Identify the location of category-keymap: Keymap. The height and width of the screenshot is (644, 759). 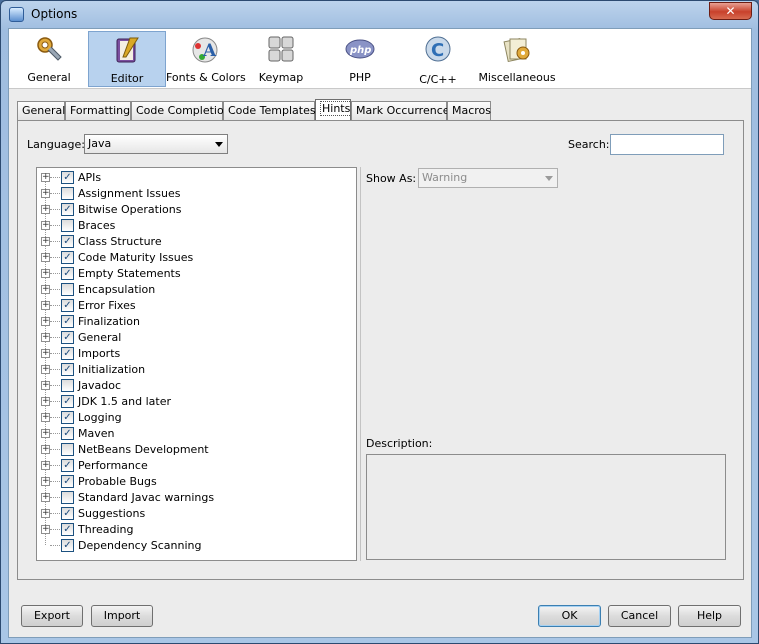
(281, 59).